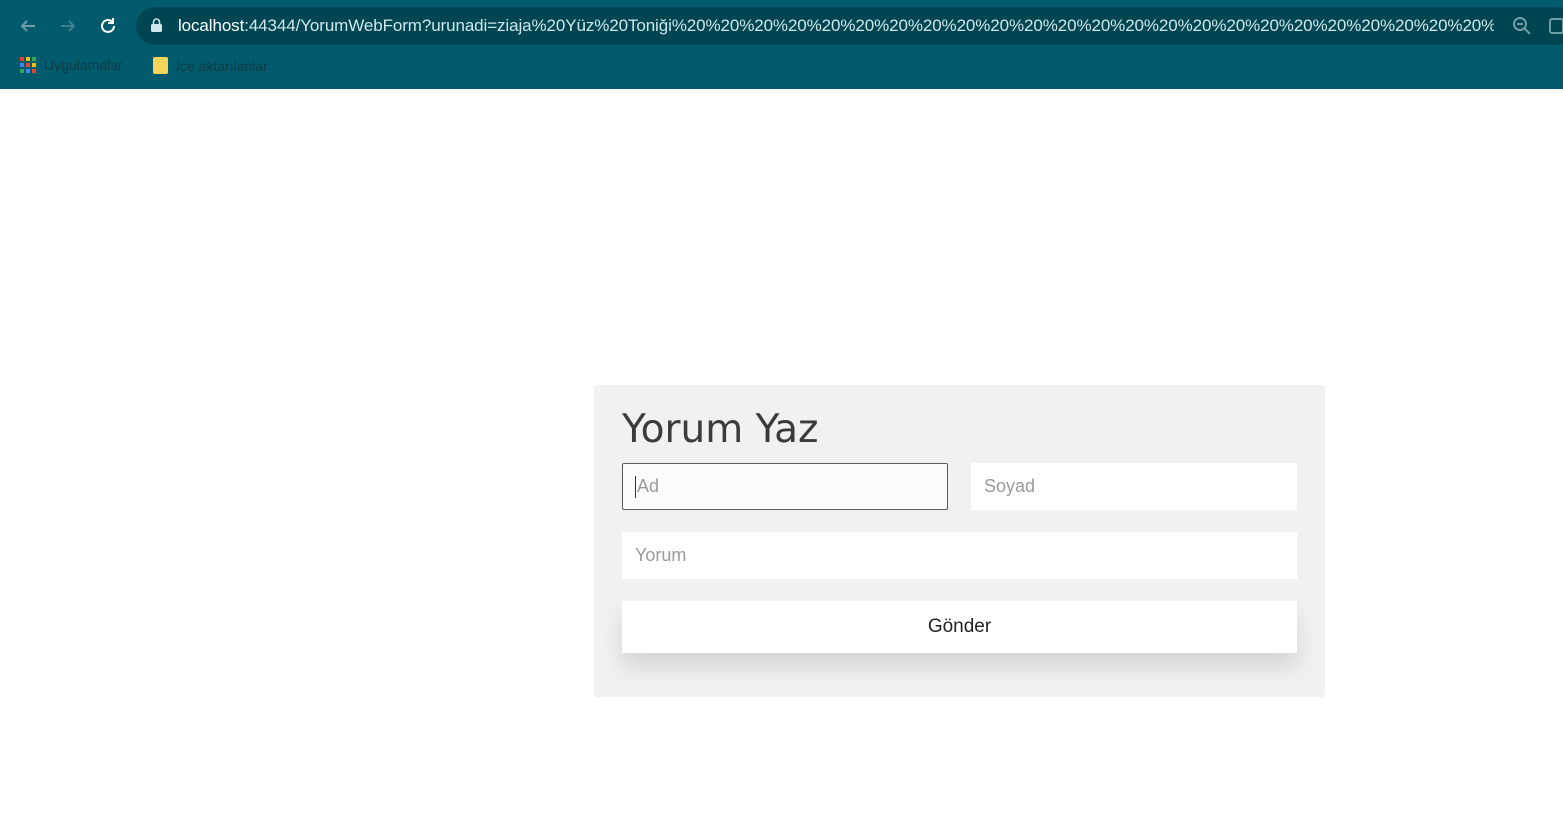 The width and height of the screenshot is (1563, 814). I want to click on first-name-placeholder: Ad, so click(648, 486).